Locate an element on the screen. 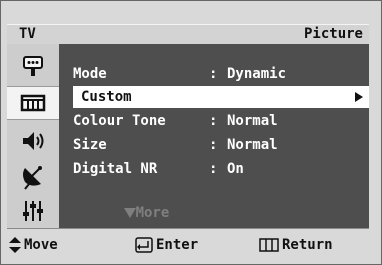 The width and height of the screenshot is (382, 265). arrow-right-icon is located at coordinates (359, 97).